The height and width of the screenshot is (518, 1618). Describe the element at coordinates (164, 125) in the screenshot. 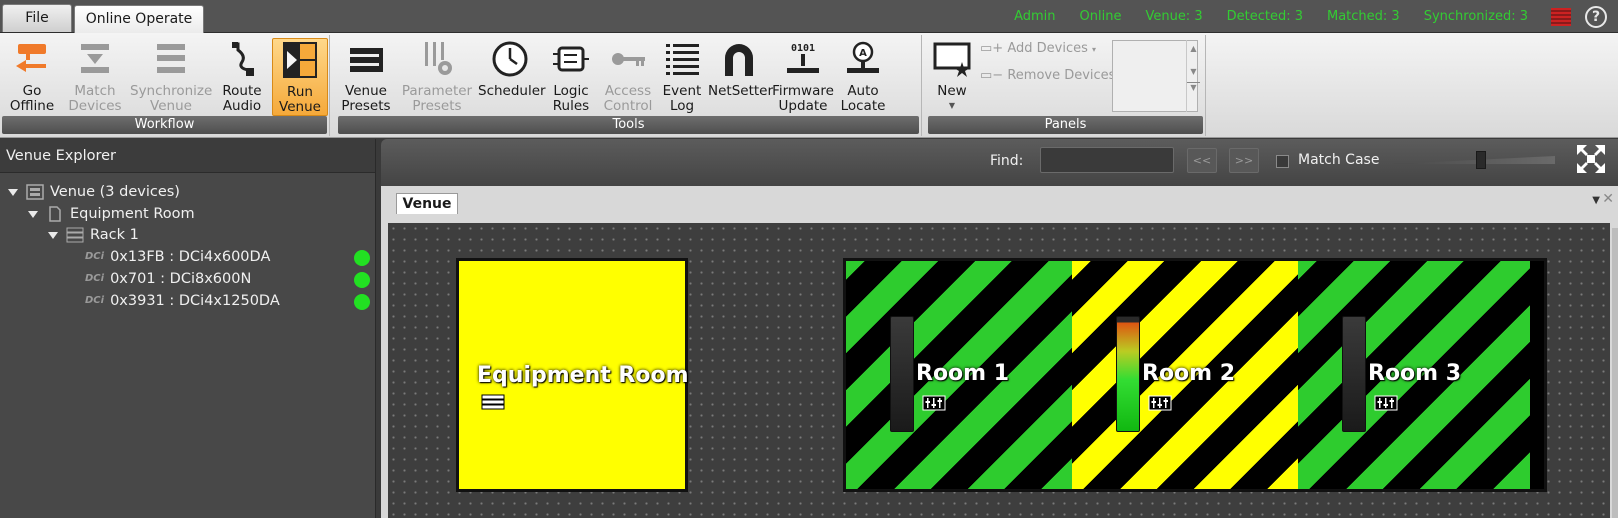

I see `ribbon-group-workflow-label: Workflow` at that location.